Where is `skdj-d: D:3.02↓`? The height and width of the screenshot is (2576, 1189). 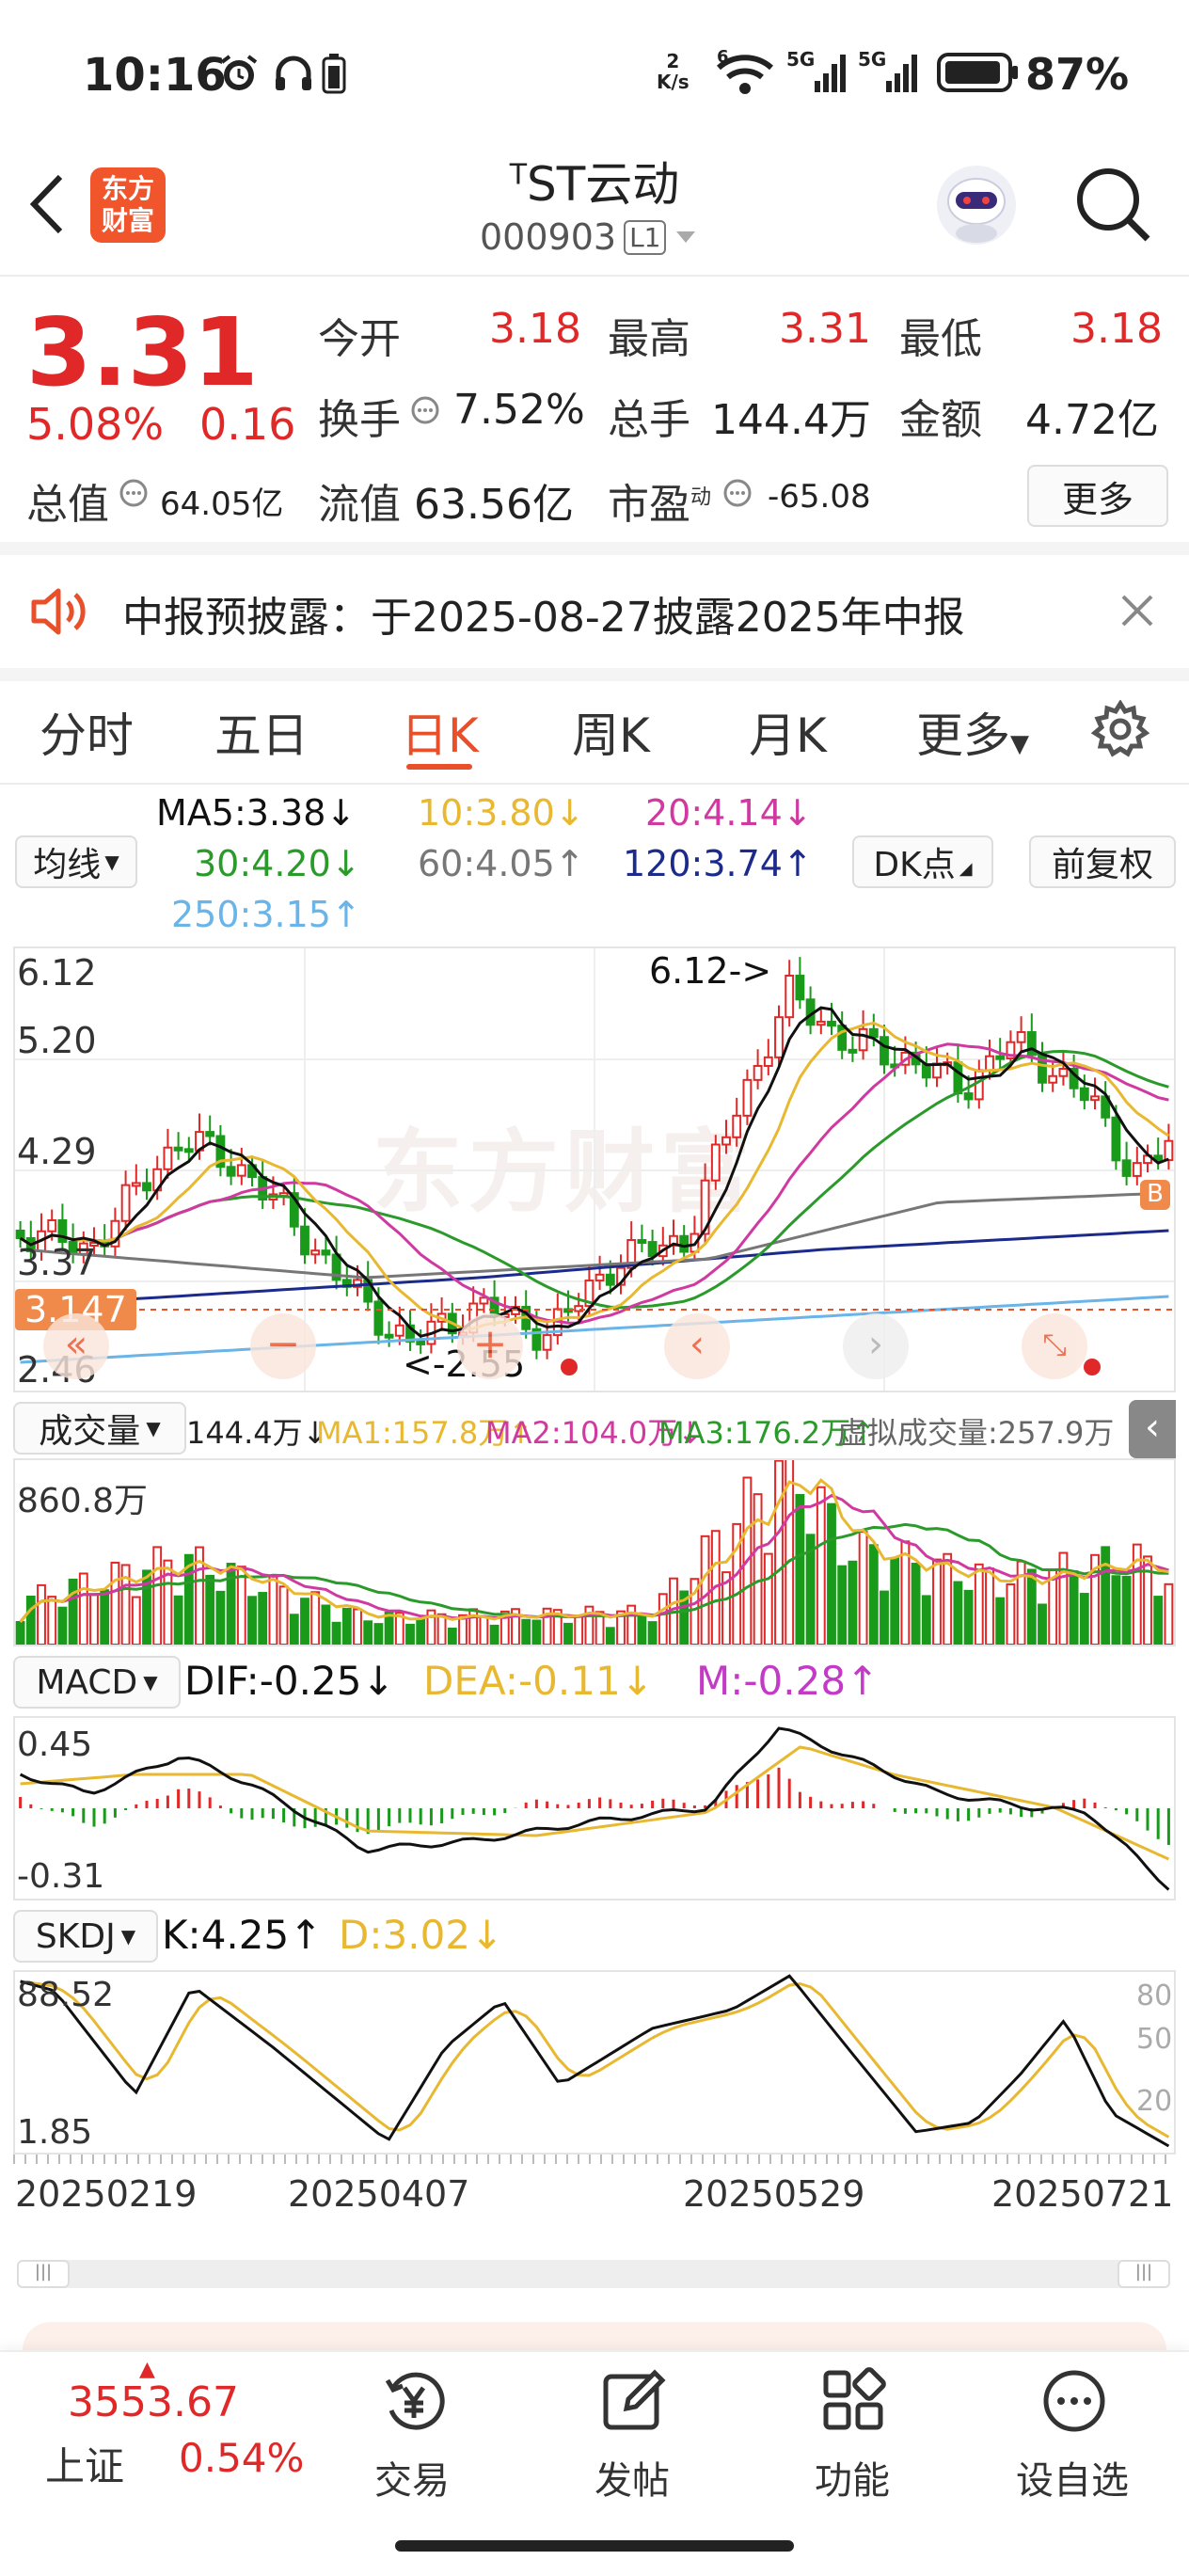 skdj-d: D:3.02↓ is located at coordinates (421, 1935).